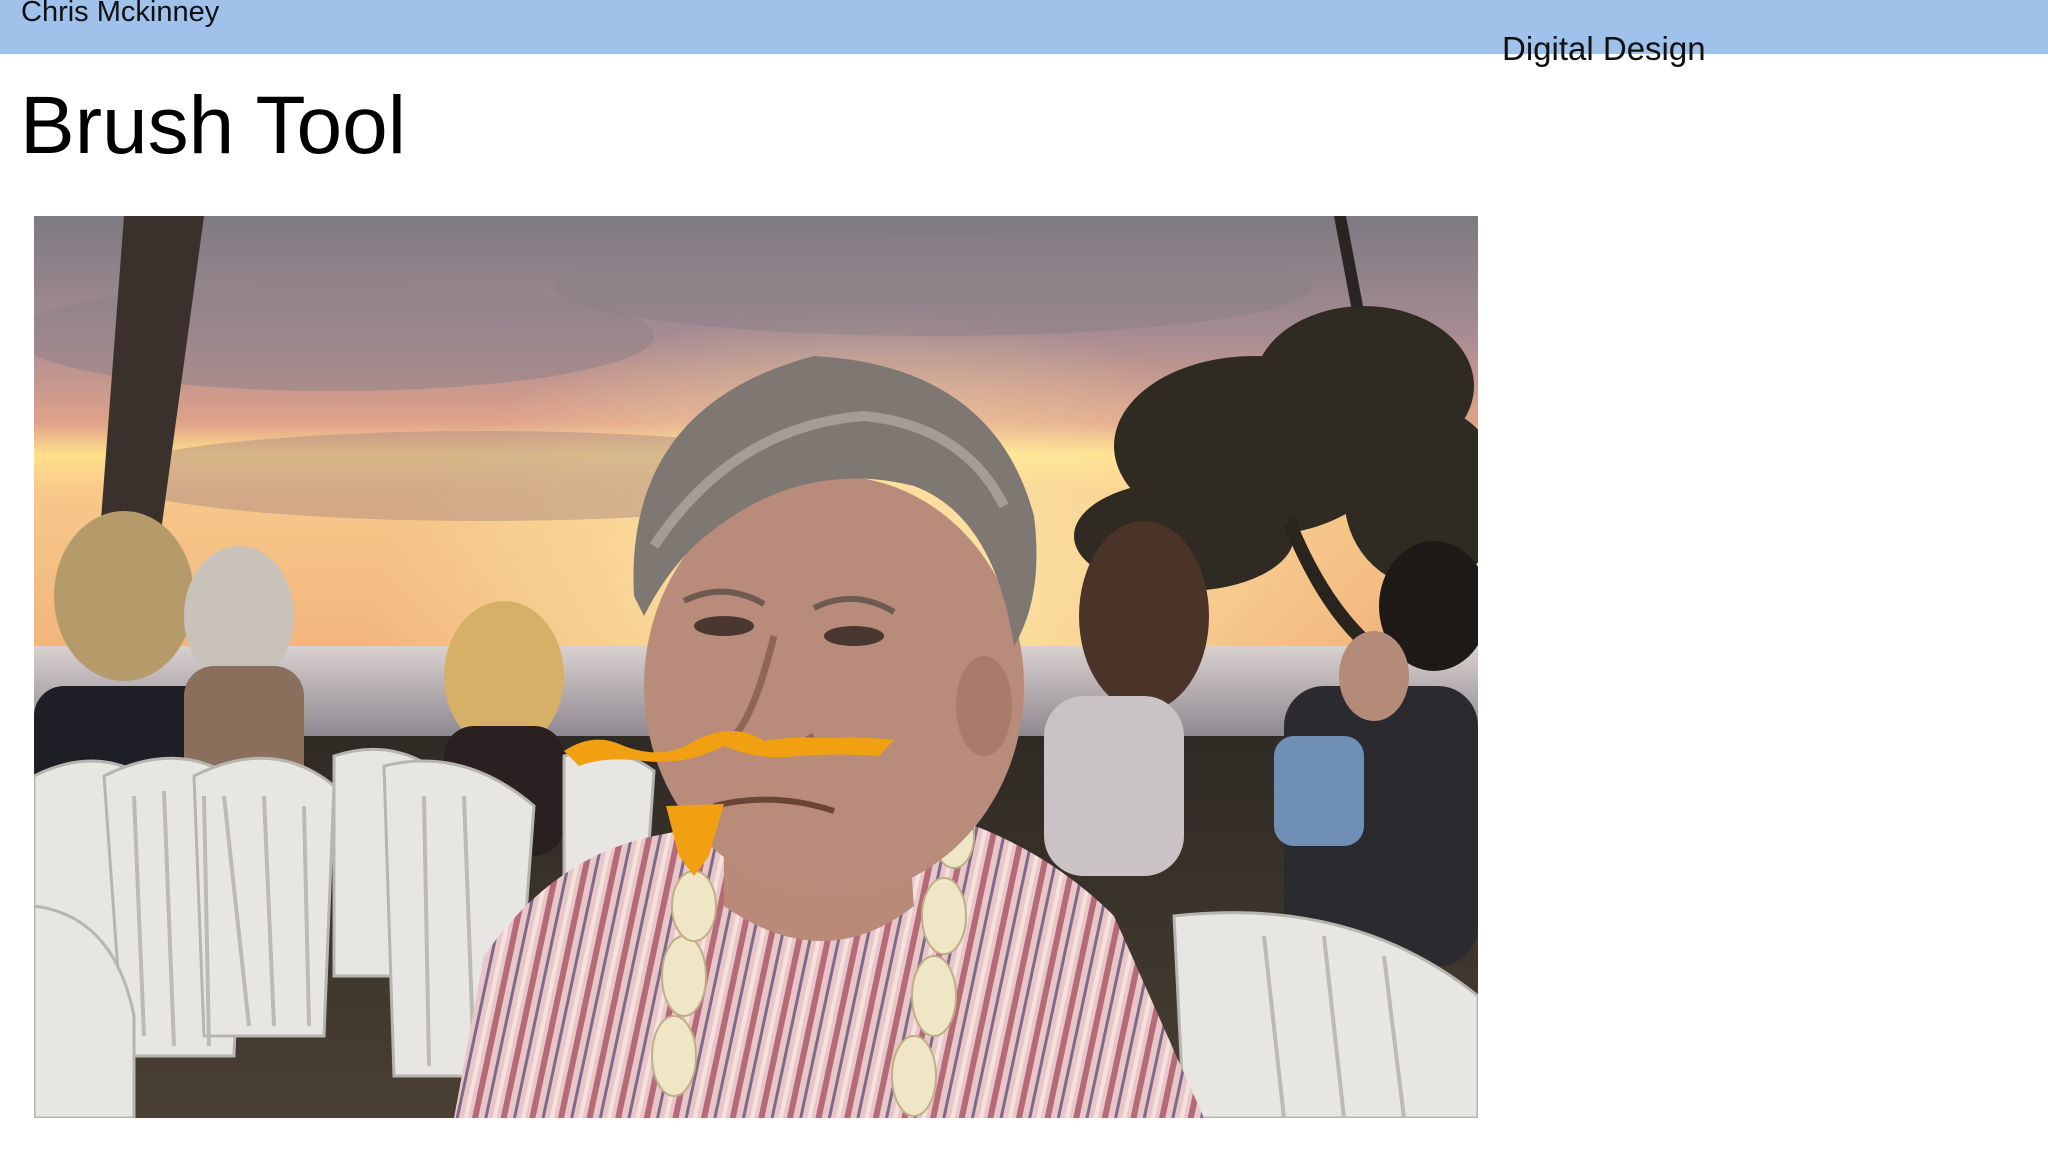 This screenshot has width=2048, height=1152. Describe the element at coordinates (1024, 27) in the screenshot. I see `header-bar: Chris Mckinney` at that location.